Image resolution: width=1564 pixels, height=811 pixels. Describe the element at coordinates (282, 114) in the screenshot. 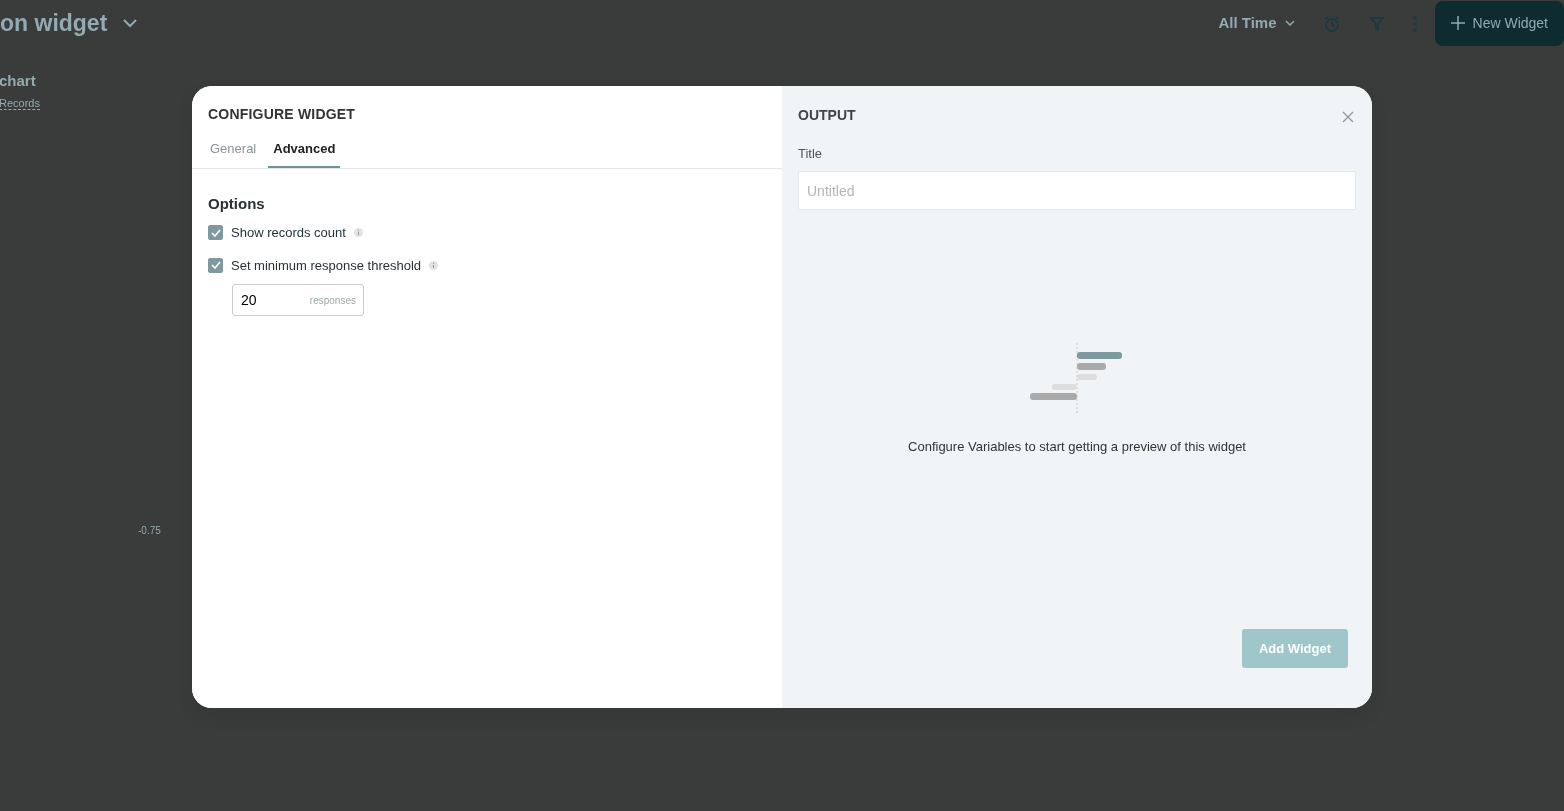

I see `dialog-title: CONFIGURE WIDGET` at that location.